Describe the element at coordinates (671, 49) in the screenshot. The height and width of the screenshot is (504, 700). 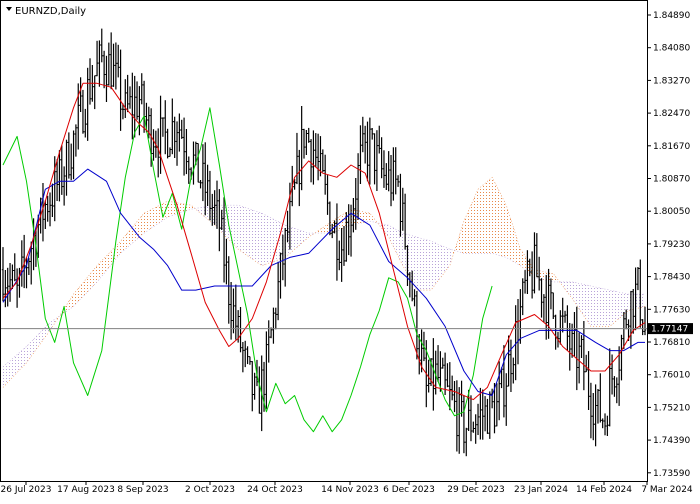
I see `y-tick-label: 1.84080` at that location.